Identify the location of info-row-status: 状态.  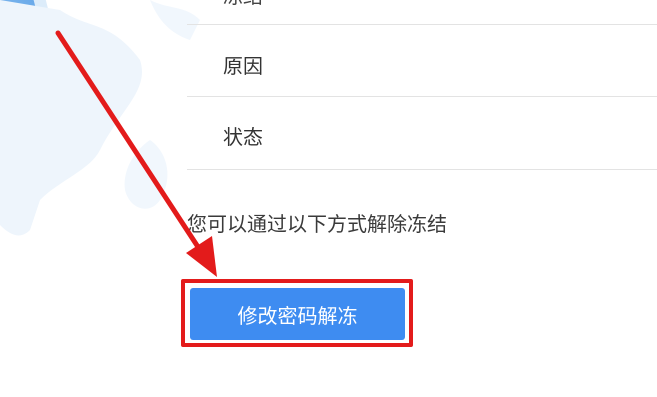
(422, 133).